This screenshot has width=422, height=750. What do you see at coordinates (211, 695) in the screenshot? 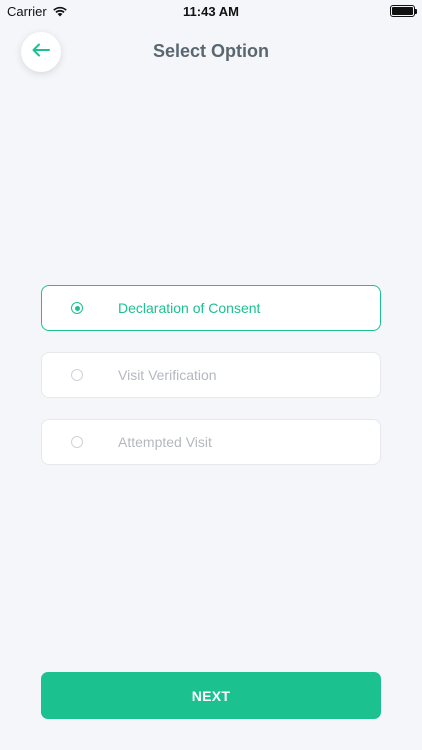
I see `next-button: NEXT` at bounding box center [211, 695].